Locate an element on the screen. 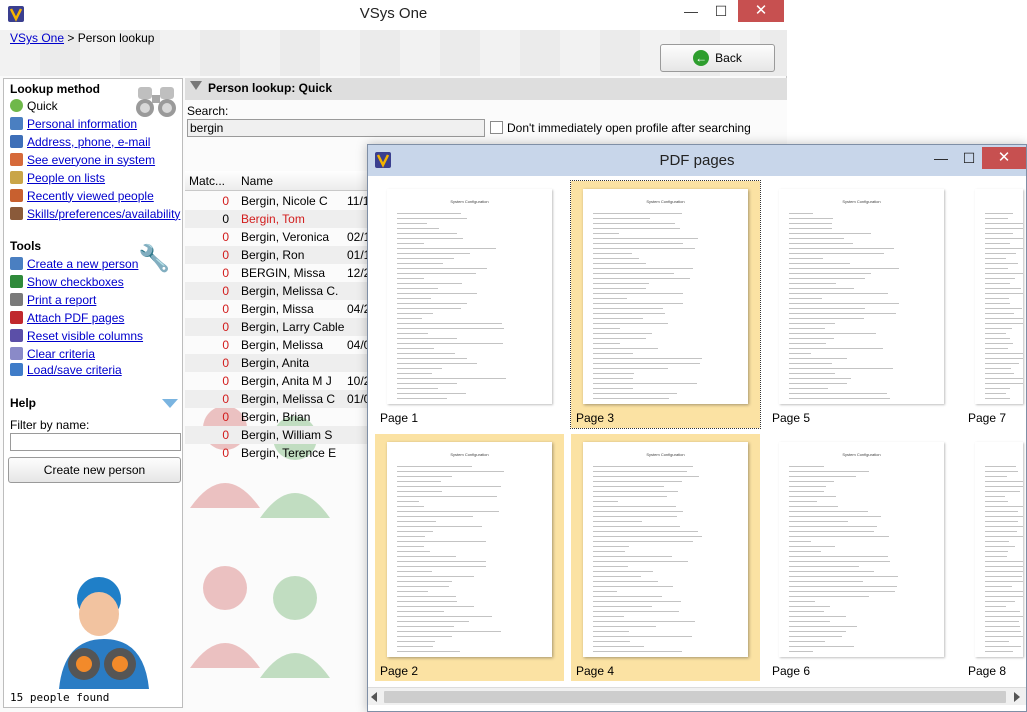 The height and width of the screenshot is (712, 1027). lookup-address-phone-email: Address, phone, e-mail is located at coordinates (80, 141).